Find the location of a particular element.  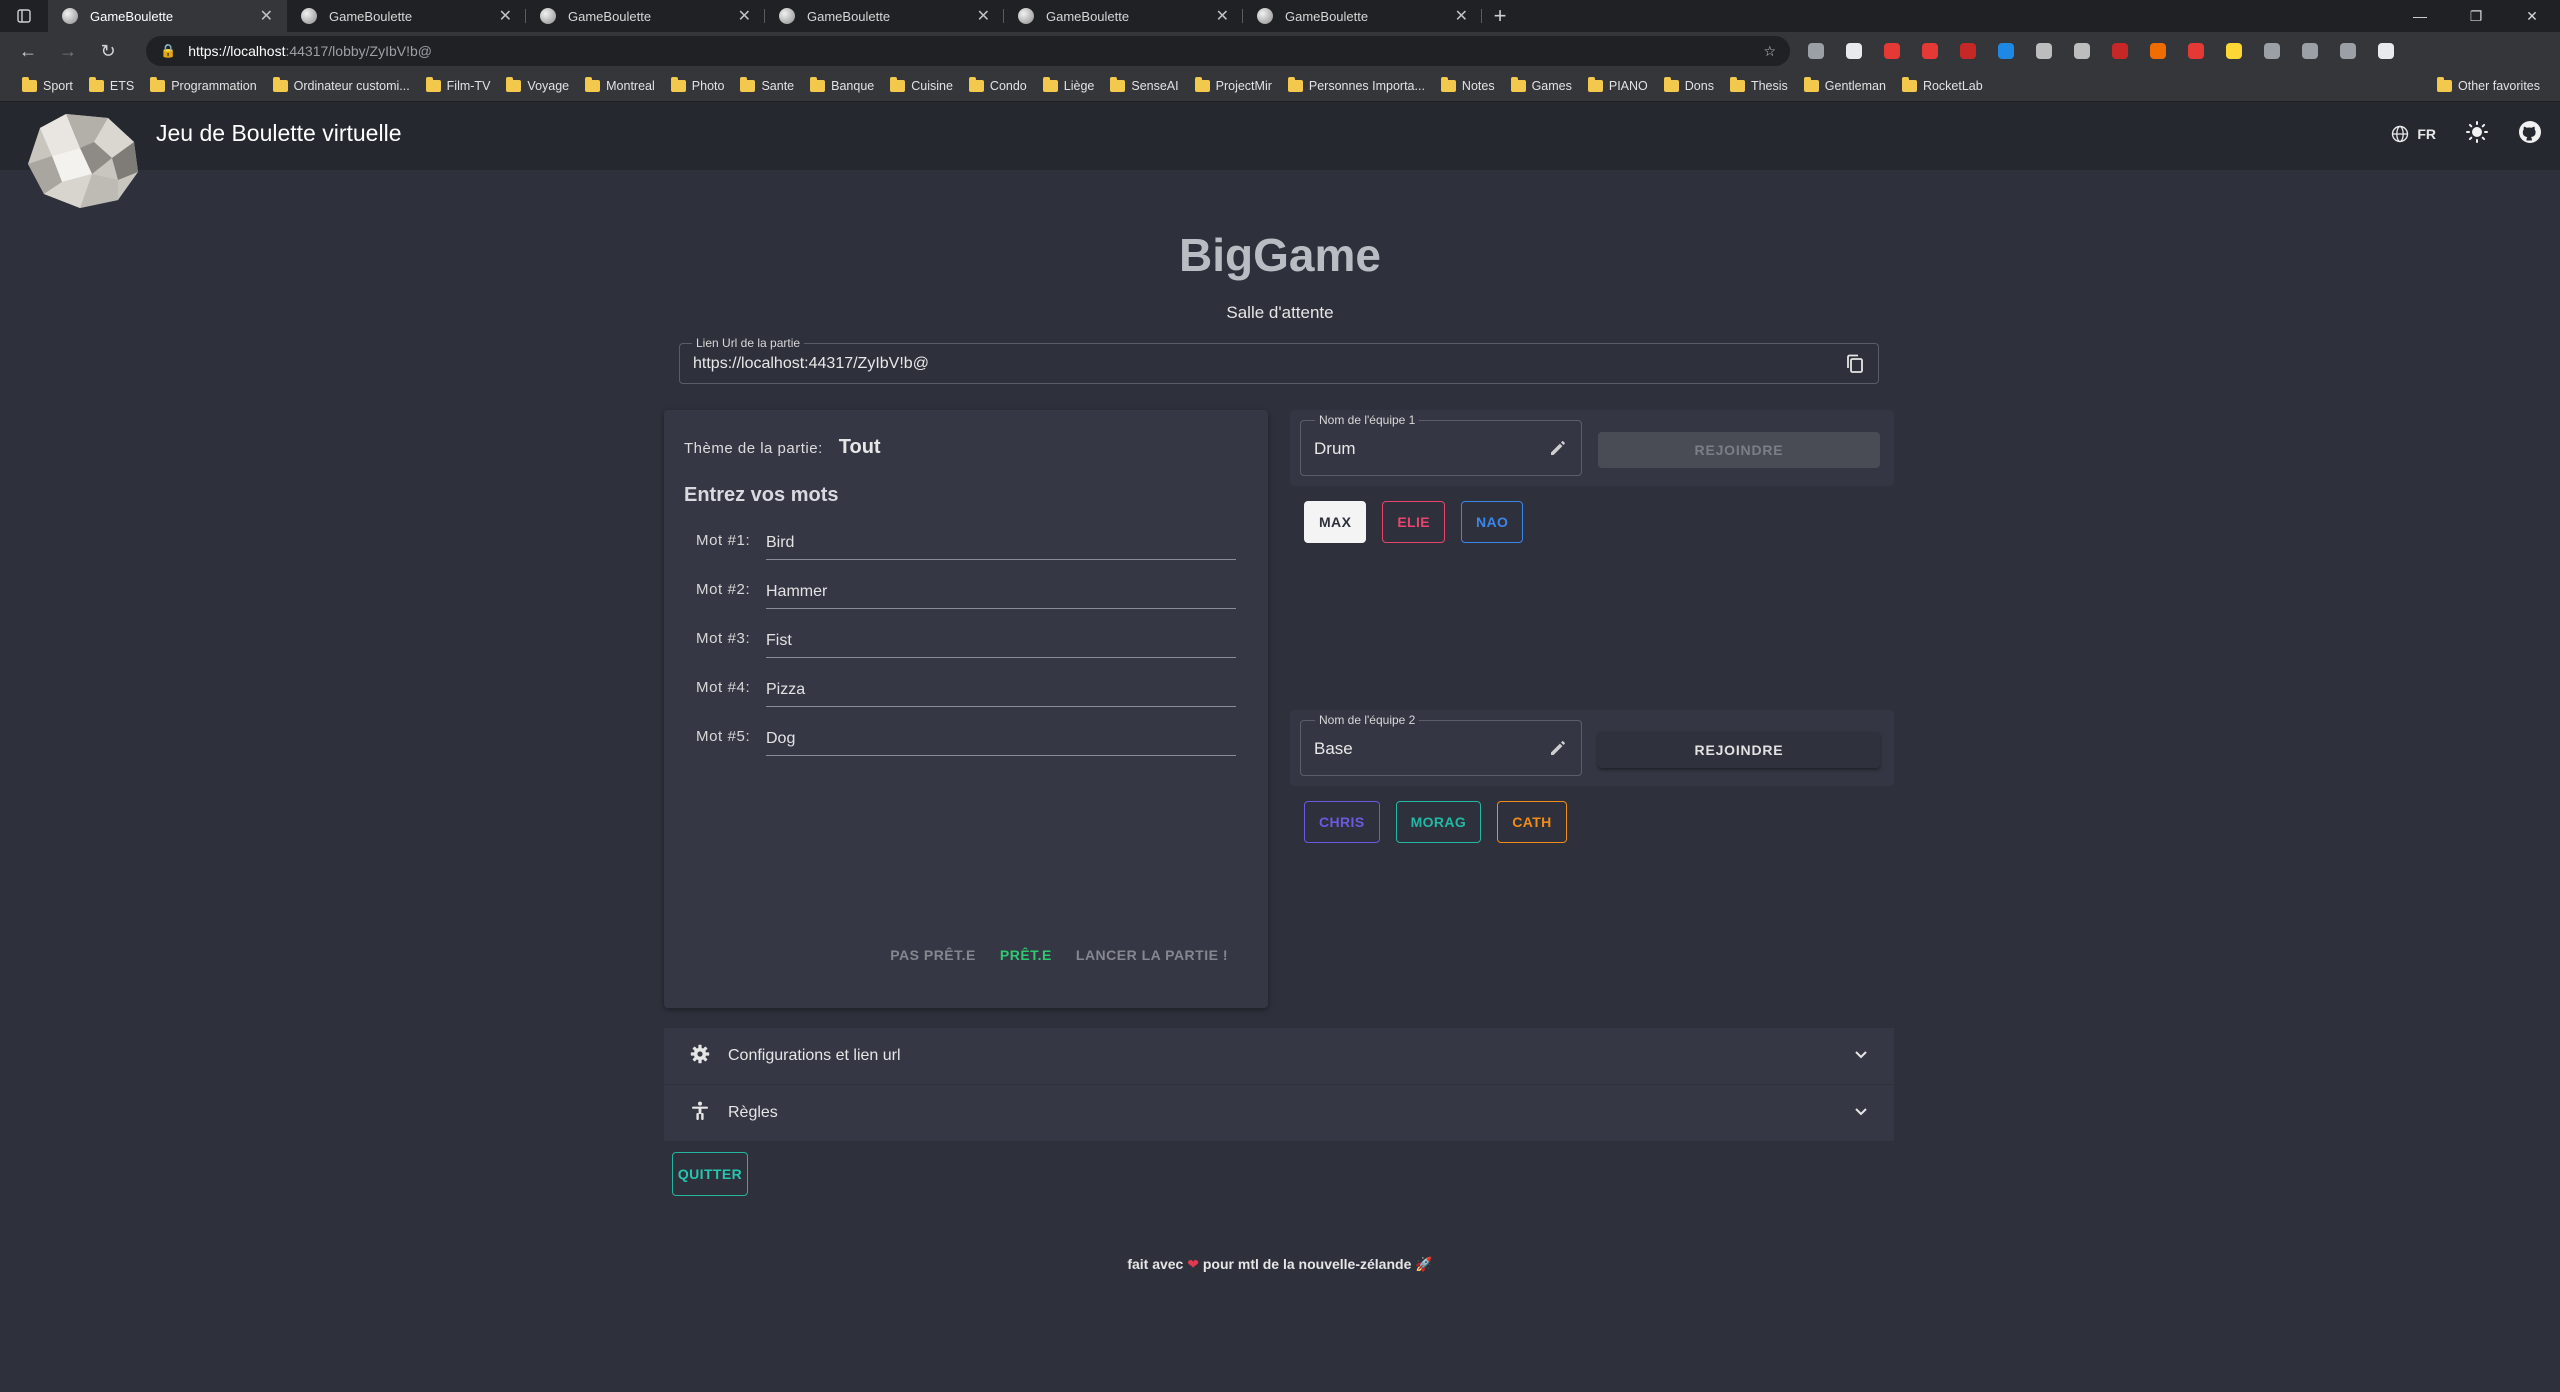

player-chip: MAX is located at coordinates (1335, 522).